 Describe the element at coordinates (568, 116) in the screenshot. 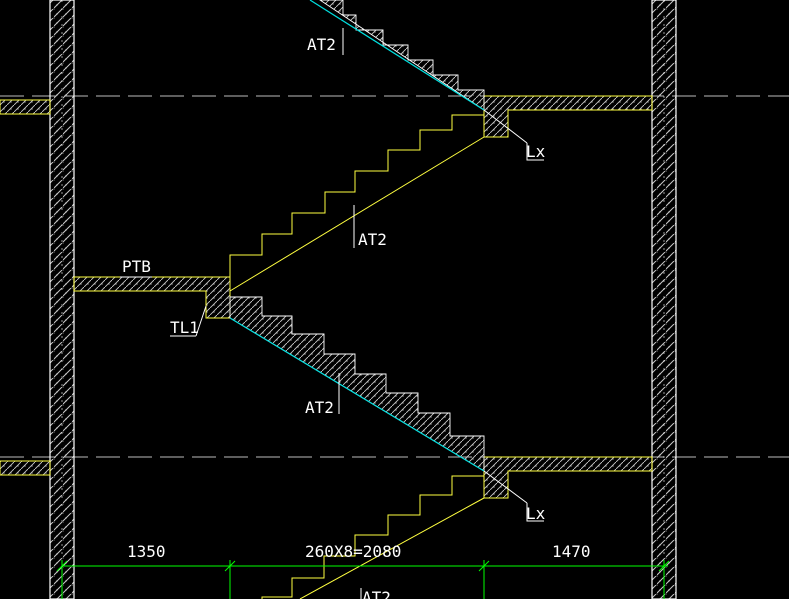

I see `landing-upper` at that location.